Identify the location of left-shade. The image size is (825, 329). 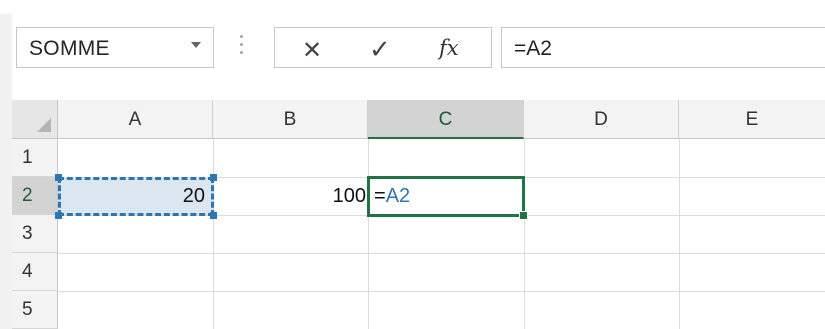
(6, 171).